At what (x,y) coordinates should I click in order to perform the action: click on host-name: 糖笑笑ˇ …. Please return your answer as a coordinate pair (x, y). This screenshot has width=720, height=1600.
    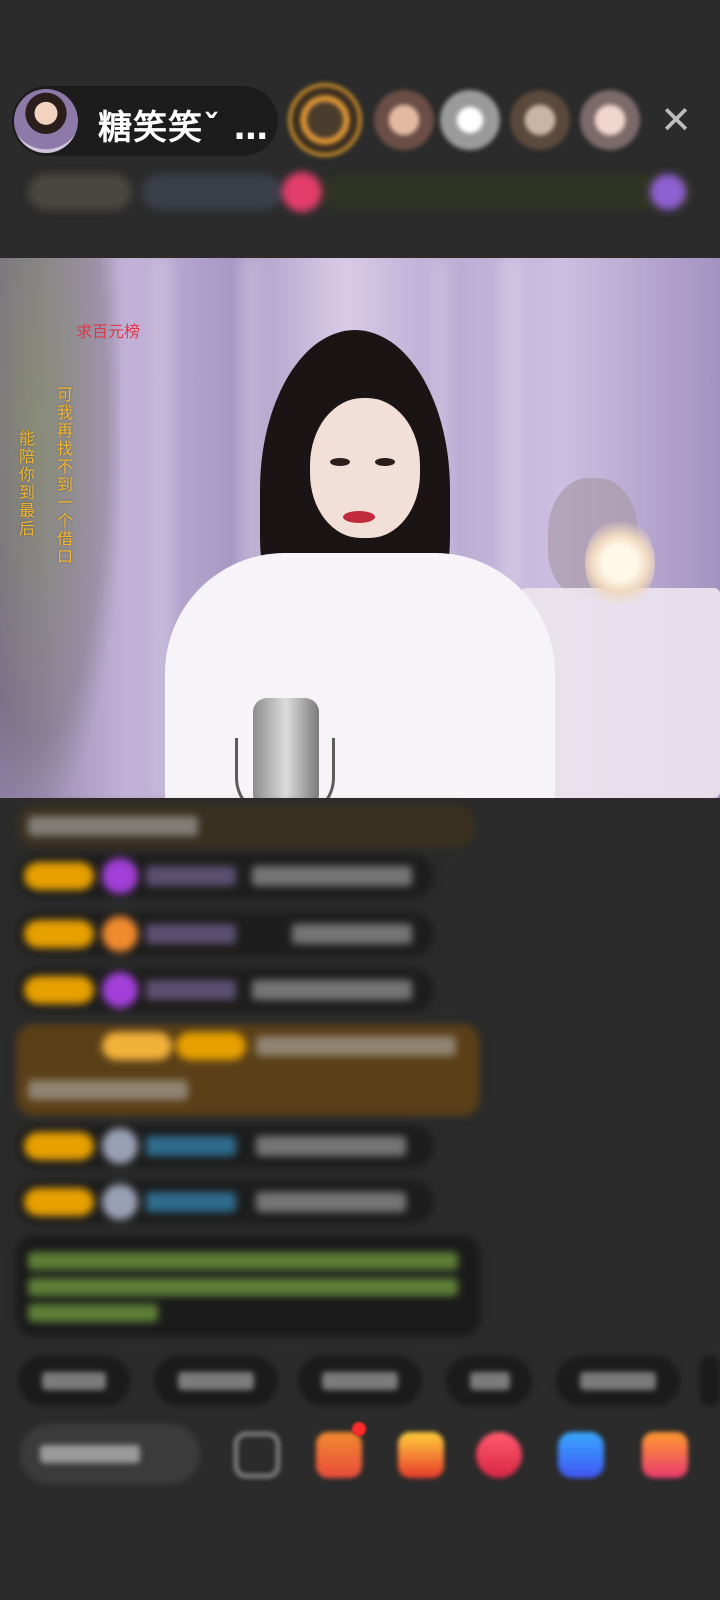
    Looking at the image, I should click on (183, 128).